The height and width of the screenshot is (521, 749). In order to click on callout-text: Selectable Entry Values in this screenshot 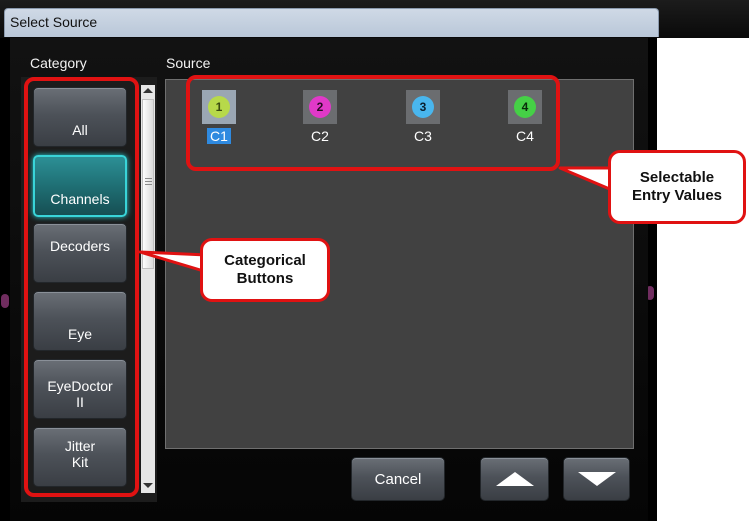, I will do `click(677, 186)`.